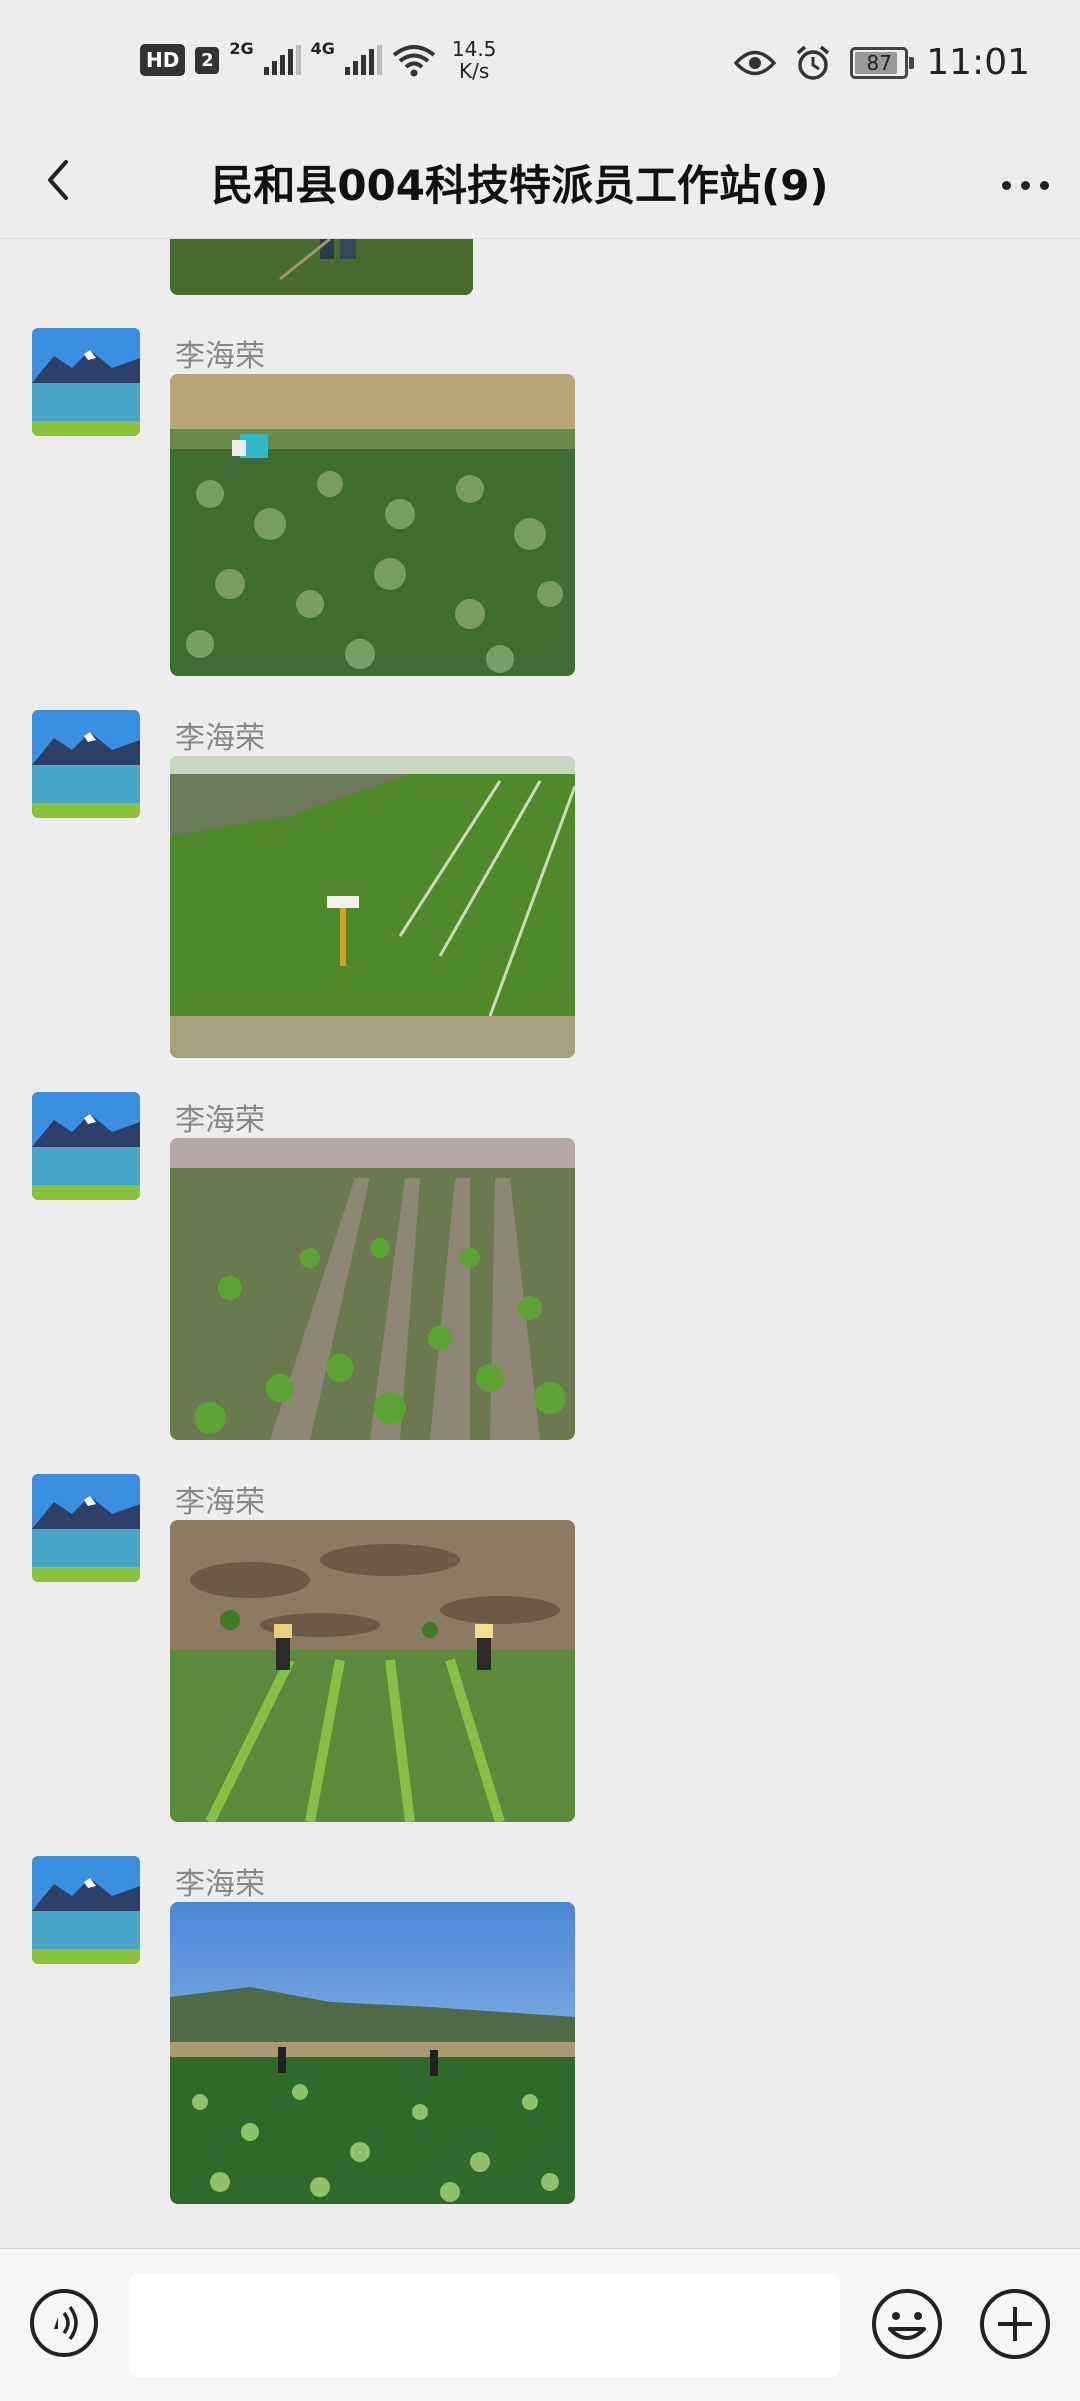 This screenshot has width=1080, height=2401. I want to click on status-left: HD 2 2G 4G 14.5 K/s, so click(318, 60).